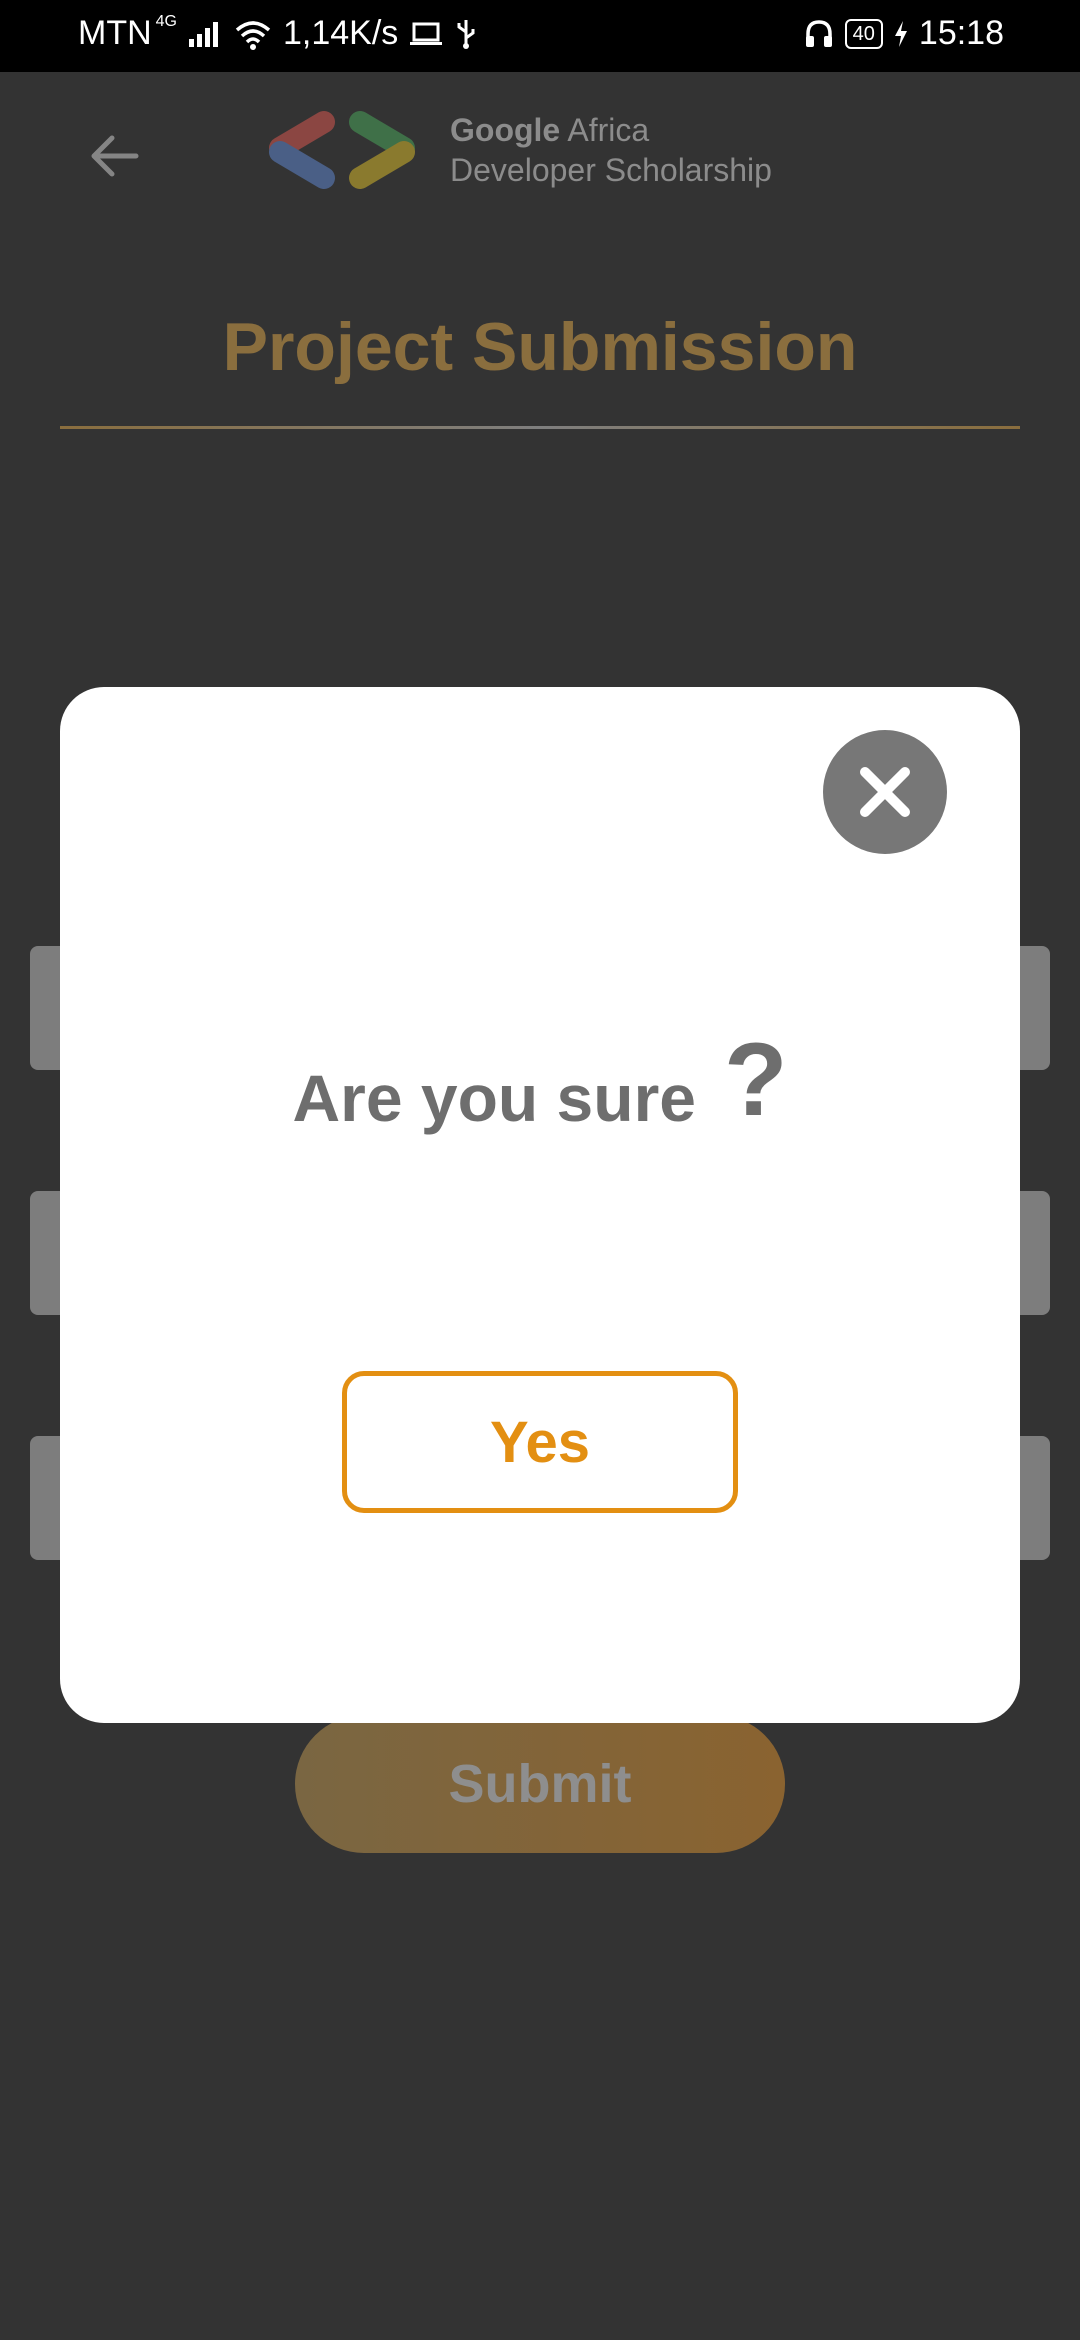 This screenshot has height=2340, width=1080. I want to click on headphones-icon, so click(818, 33).